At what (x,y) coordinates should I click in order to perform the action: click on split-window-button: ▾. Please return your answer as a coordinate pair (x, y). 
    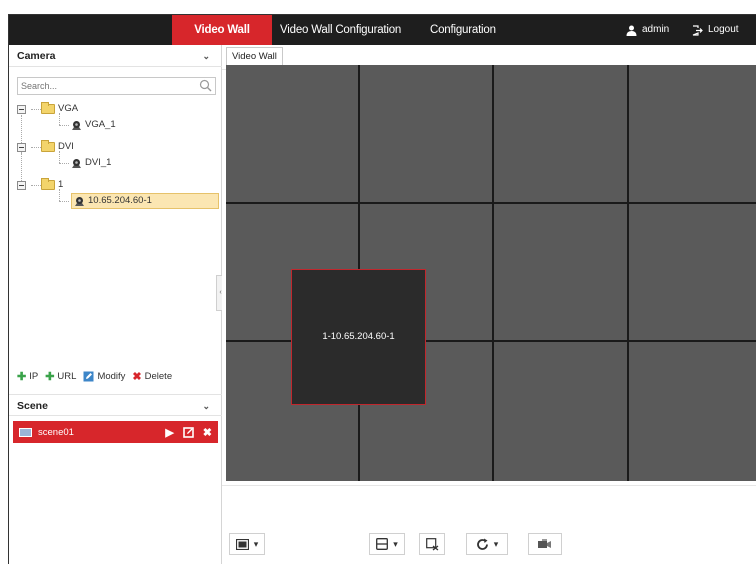
    Looking at the image, I should click on (387, 544).